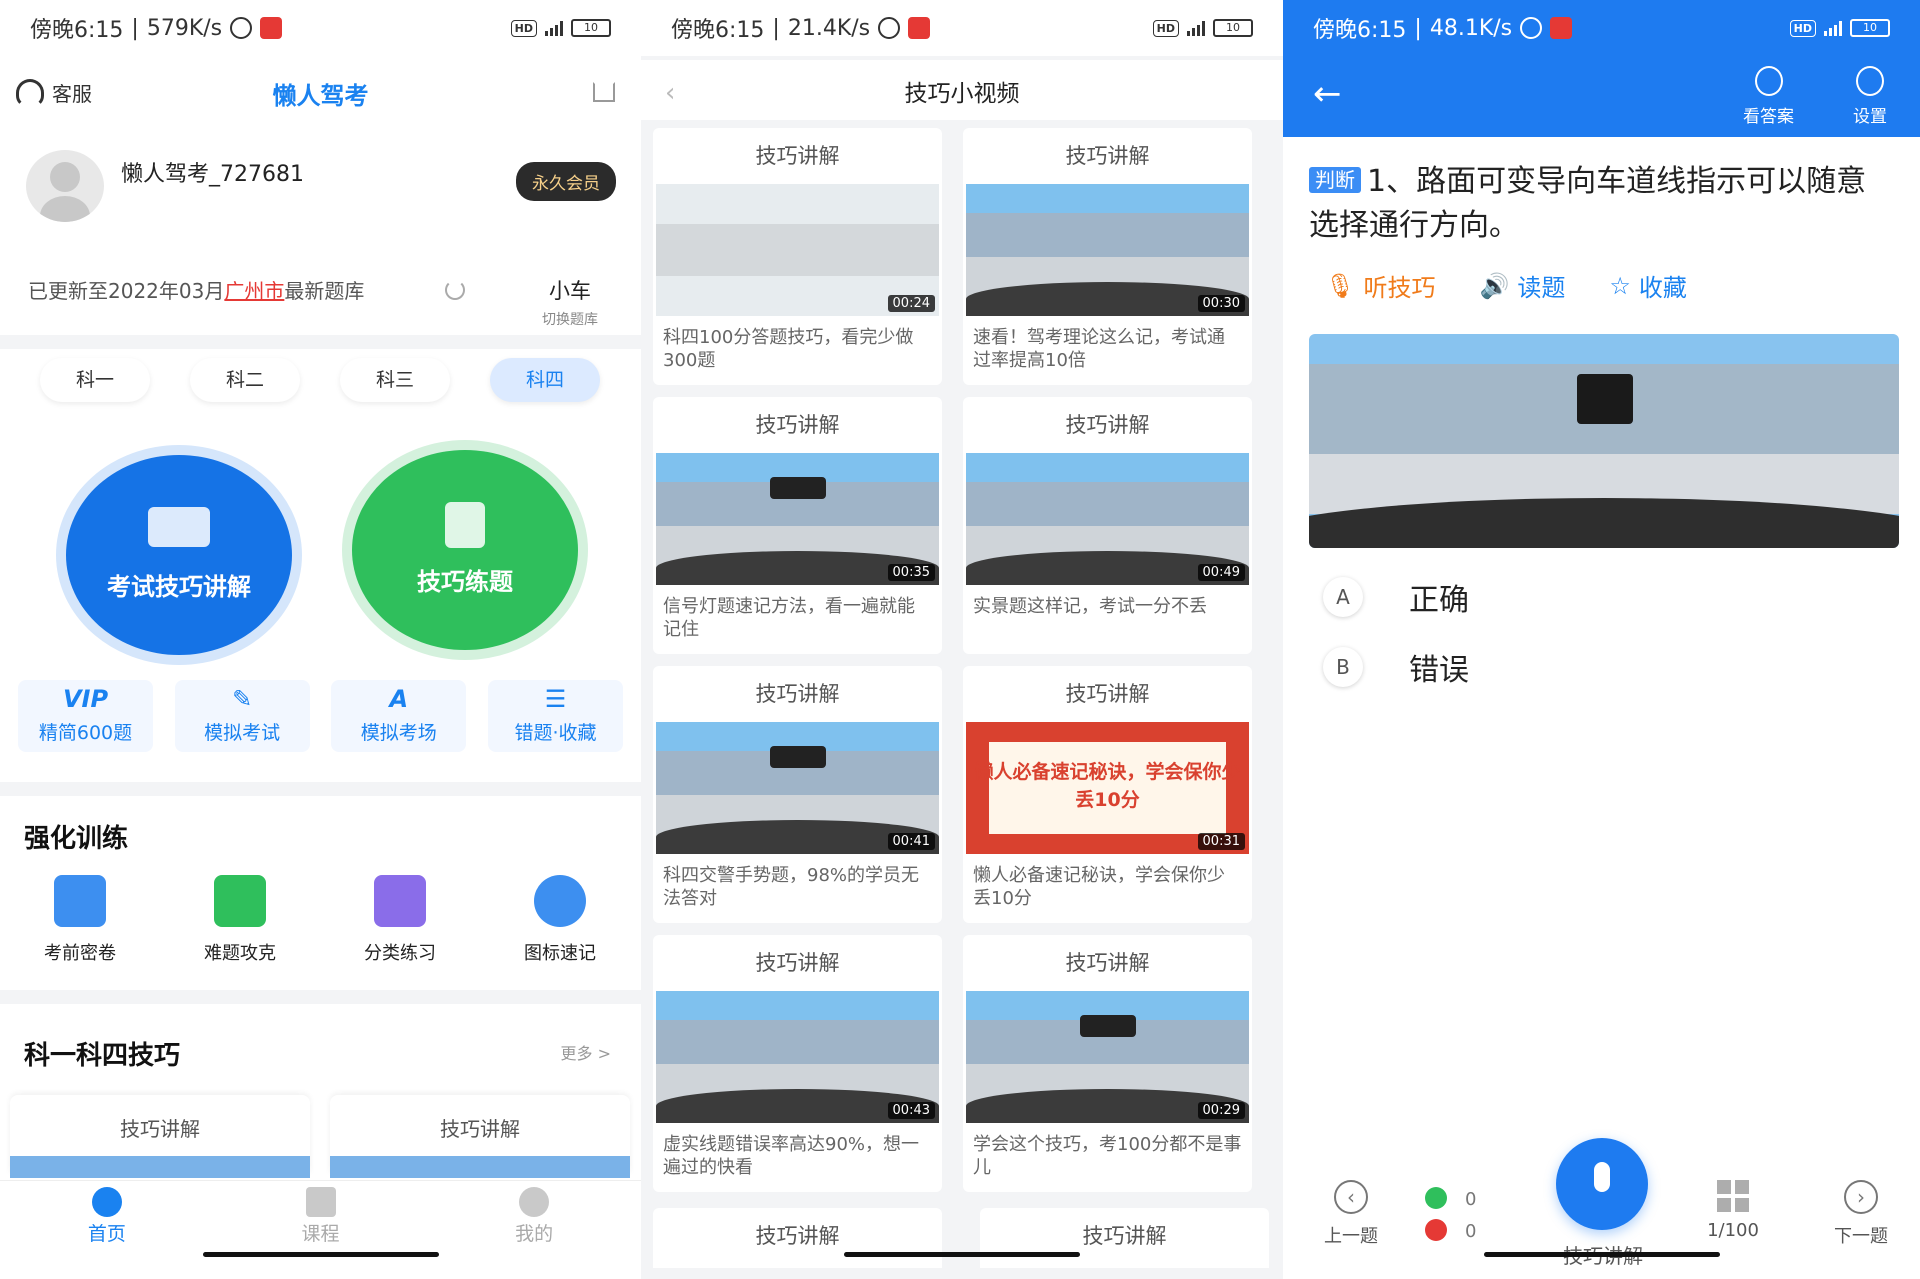 The image size is (1920, 1279). Describe the element at coordinates (961, 1238) in the screenshot. I see `video-grid-next-row: 技巧讲解 技巧讲解` at that location.